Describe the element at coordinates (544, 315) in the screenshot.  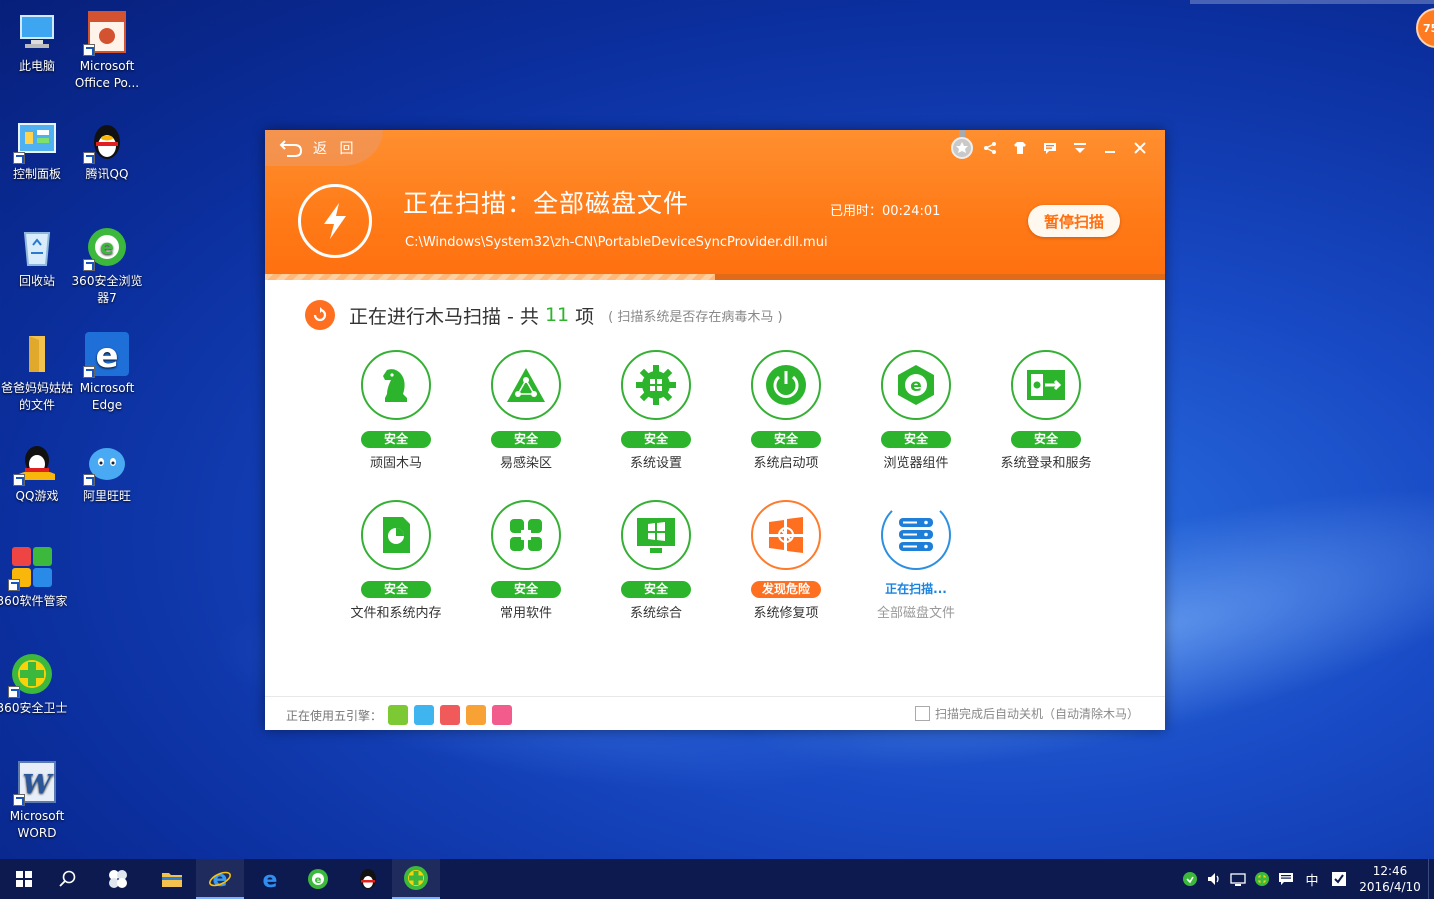
I see `section-title: 正在进行木马扫描 - 共 11 项 ( 扫描系统是否存在病毒木马 )` at that location.